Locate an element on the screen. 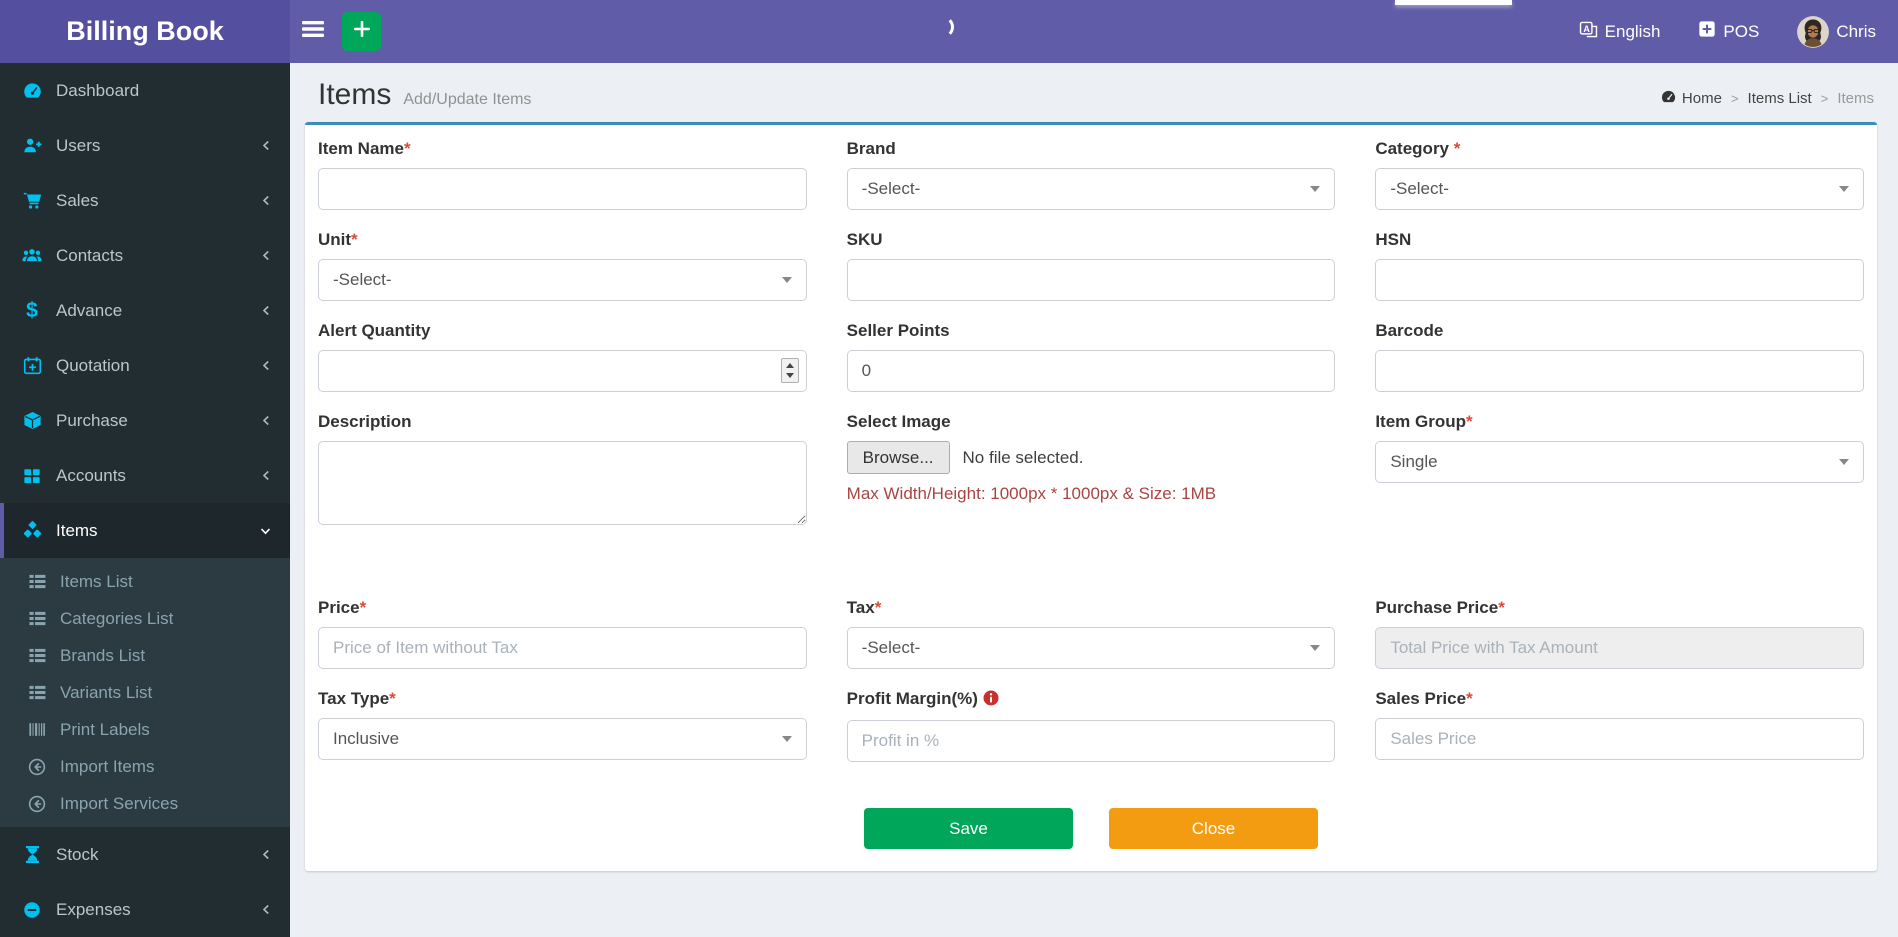 The image size is (1898, 937). sidebar-item-accounts: Accounts is located at coordinates (145, 475).